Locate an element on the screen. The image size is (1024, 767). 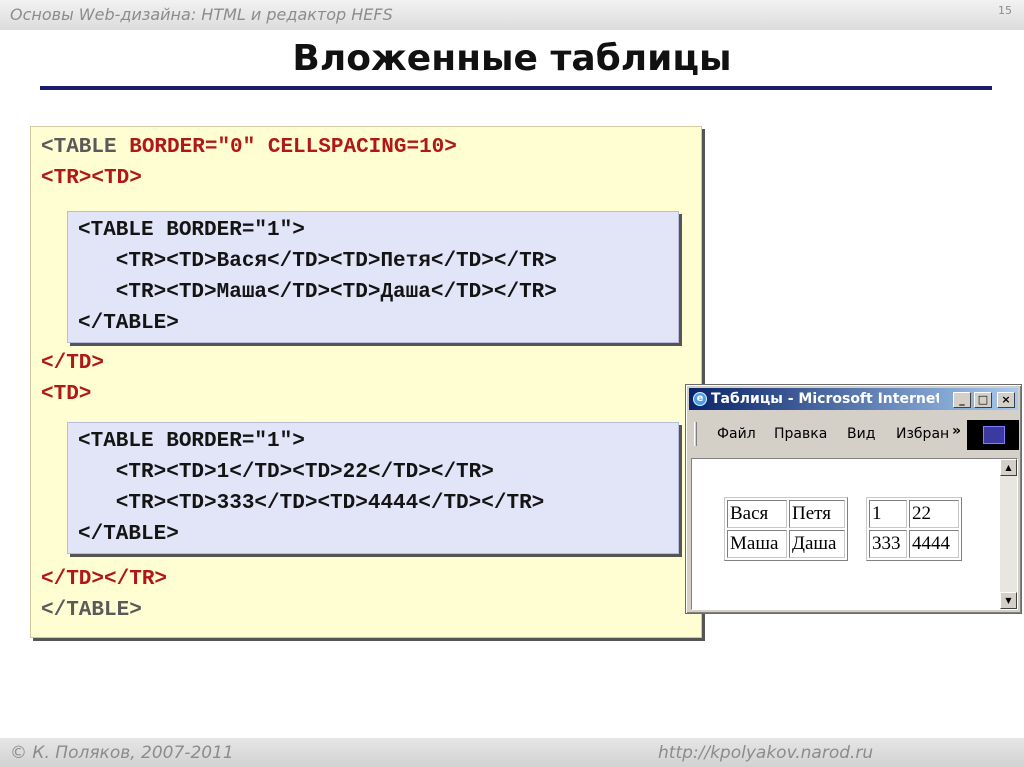
browser-title-text: Таблицы - Microsoft Internet Explorer is located at coordinates (825, 399).